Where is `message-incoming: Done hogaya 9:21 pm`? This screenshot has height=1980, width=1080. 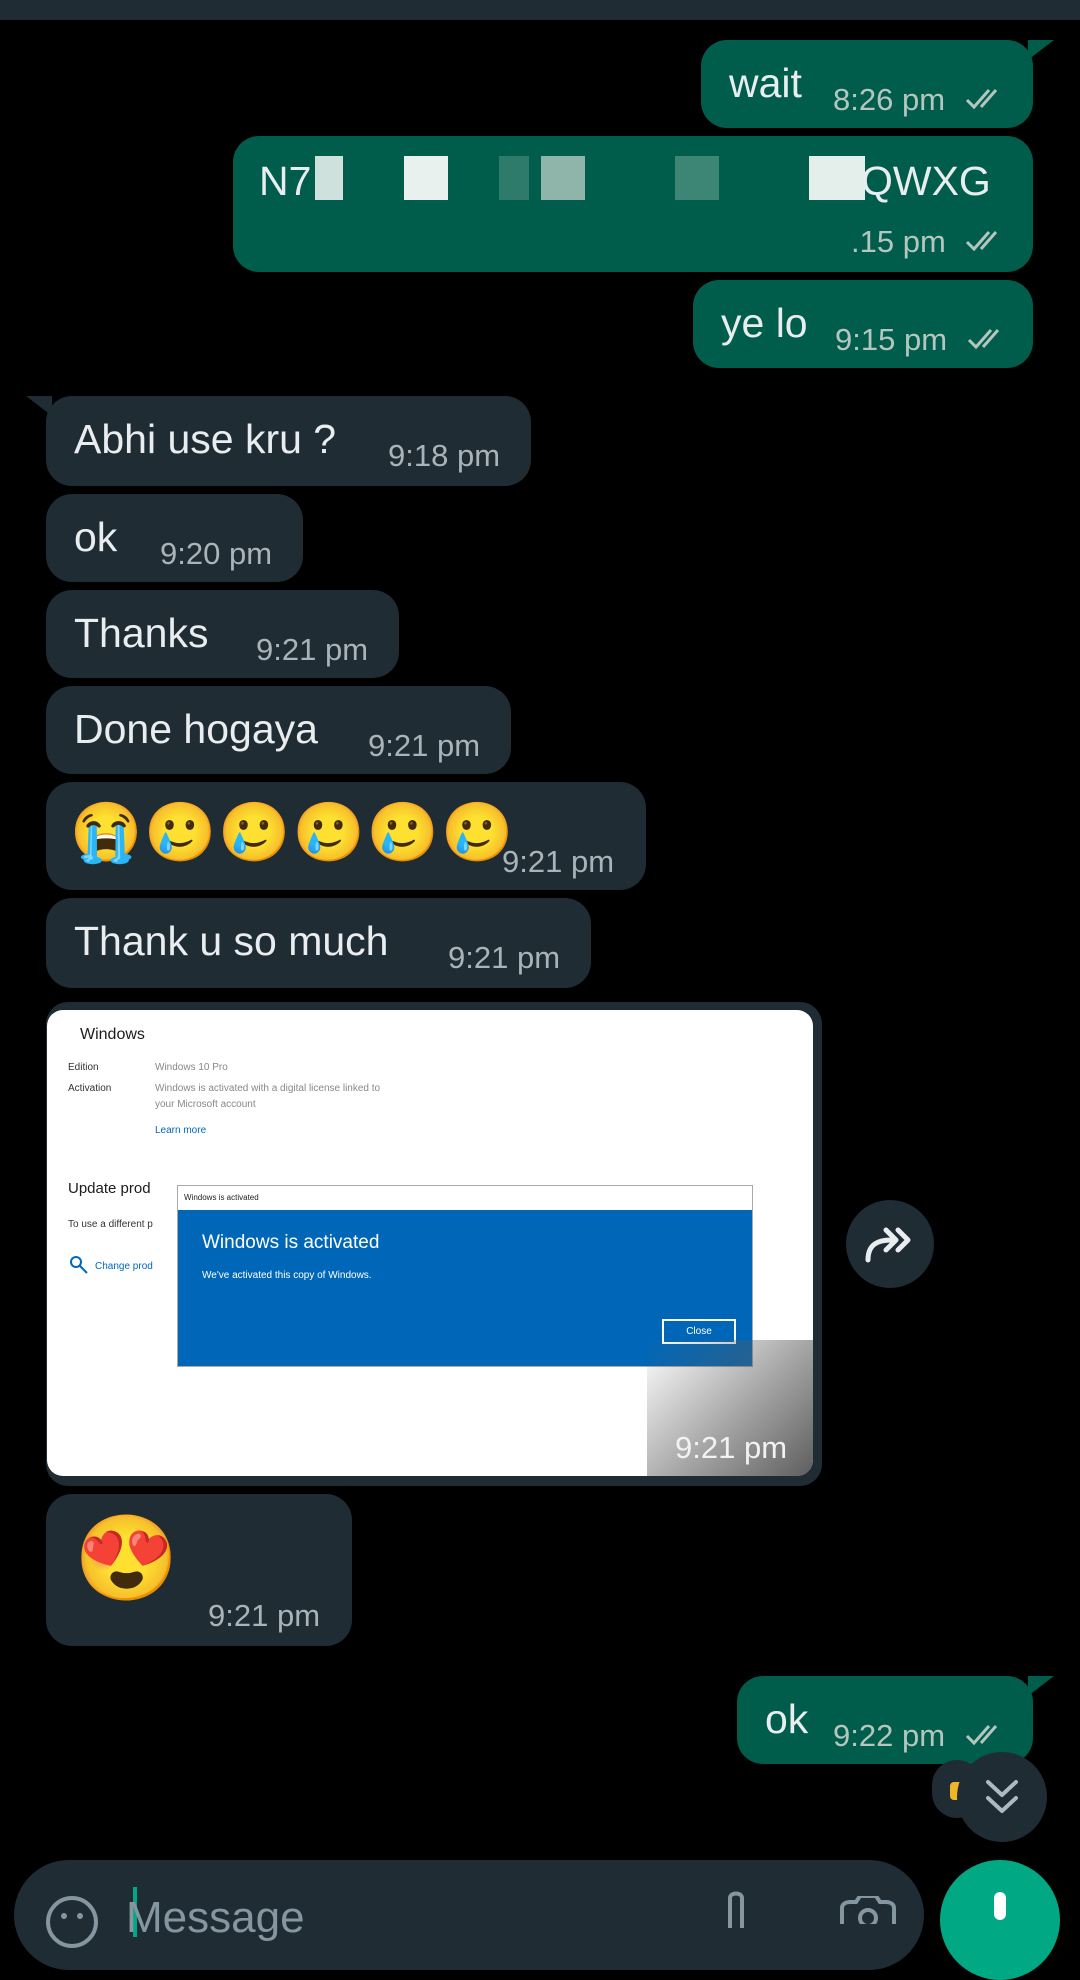 message-incoming: Done hogaya 9:21 pm is located at coordinates (278, 730).